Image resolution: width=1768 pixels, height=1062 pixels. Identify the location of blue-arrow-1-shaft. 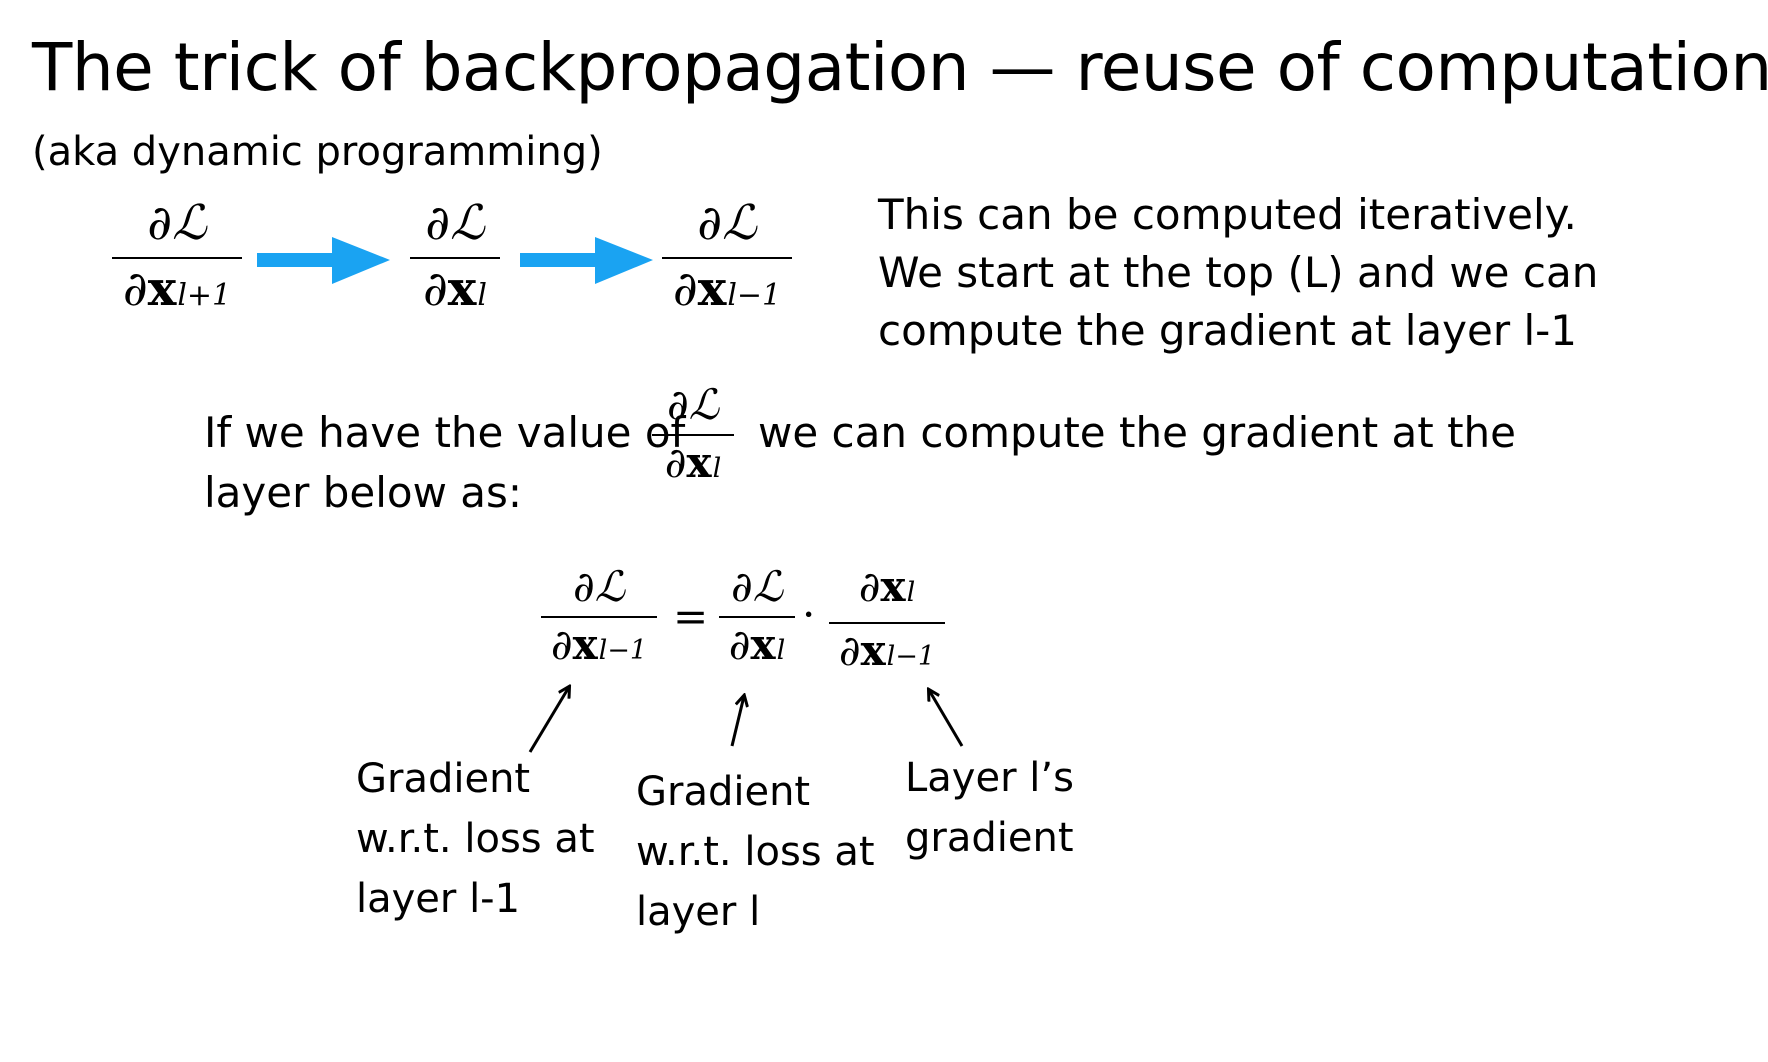
(297, 260).